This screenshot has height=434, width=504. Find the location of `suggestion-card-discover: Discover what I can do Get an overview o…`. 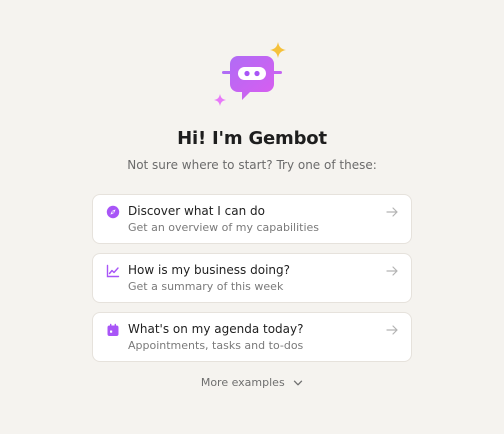

suggestion-card-discover: Discover what I can do Get an overview o… is located at coordinates (252, 219).